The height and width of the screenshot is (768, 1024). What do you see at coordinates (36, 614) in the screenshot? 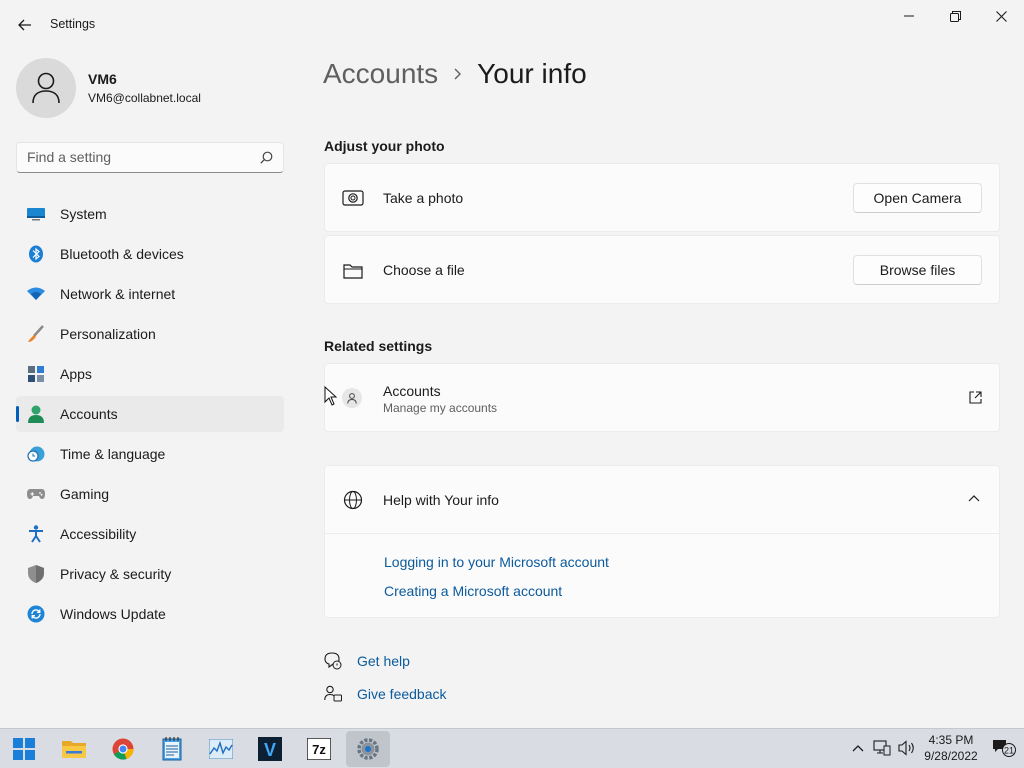
I see `update-icon` at bounding box center [36, 614].